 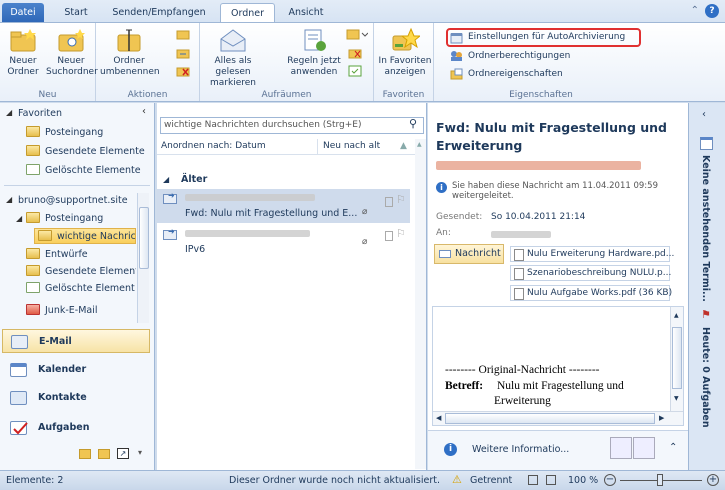 I want to click on nav-tasks-button: Aufgaben, so click(x=76, y=428).